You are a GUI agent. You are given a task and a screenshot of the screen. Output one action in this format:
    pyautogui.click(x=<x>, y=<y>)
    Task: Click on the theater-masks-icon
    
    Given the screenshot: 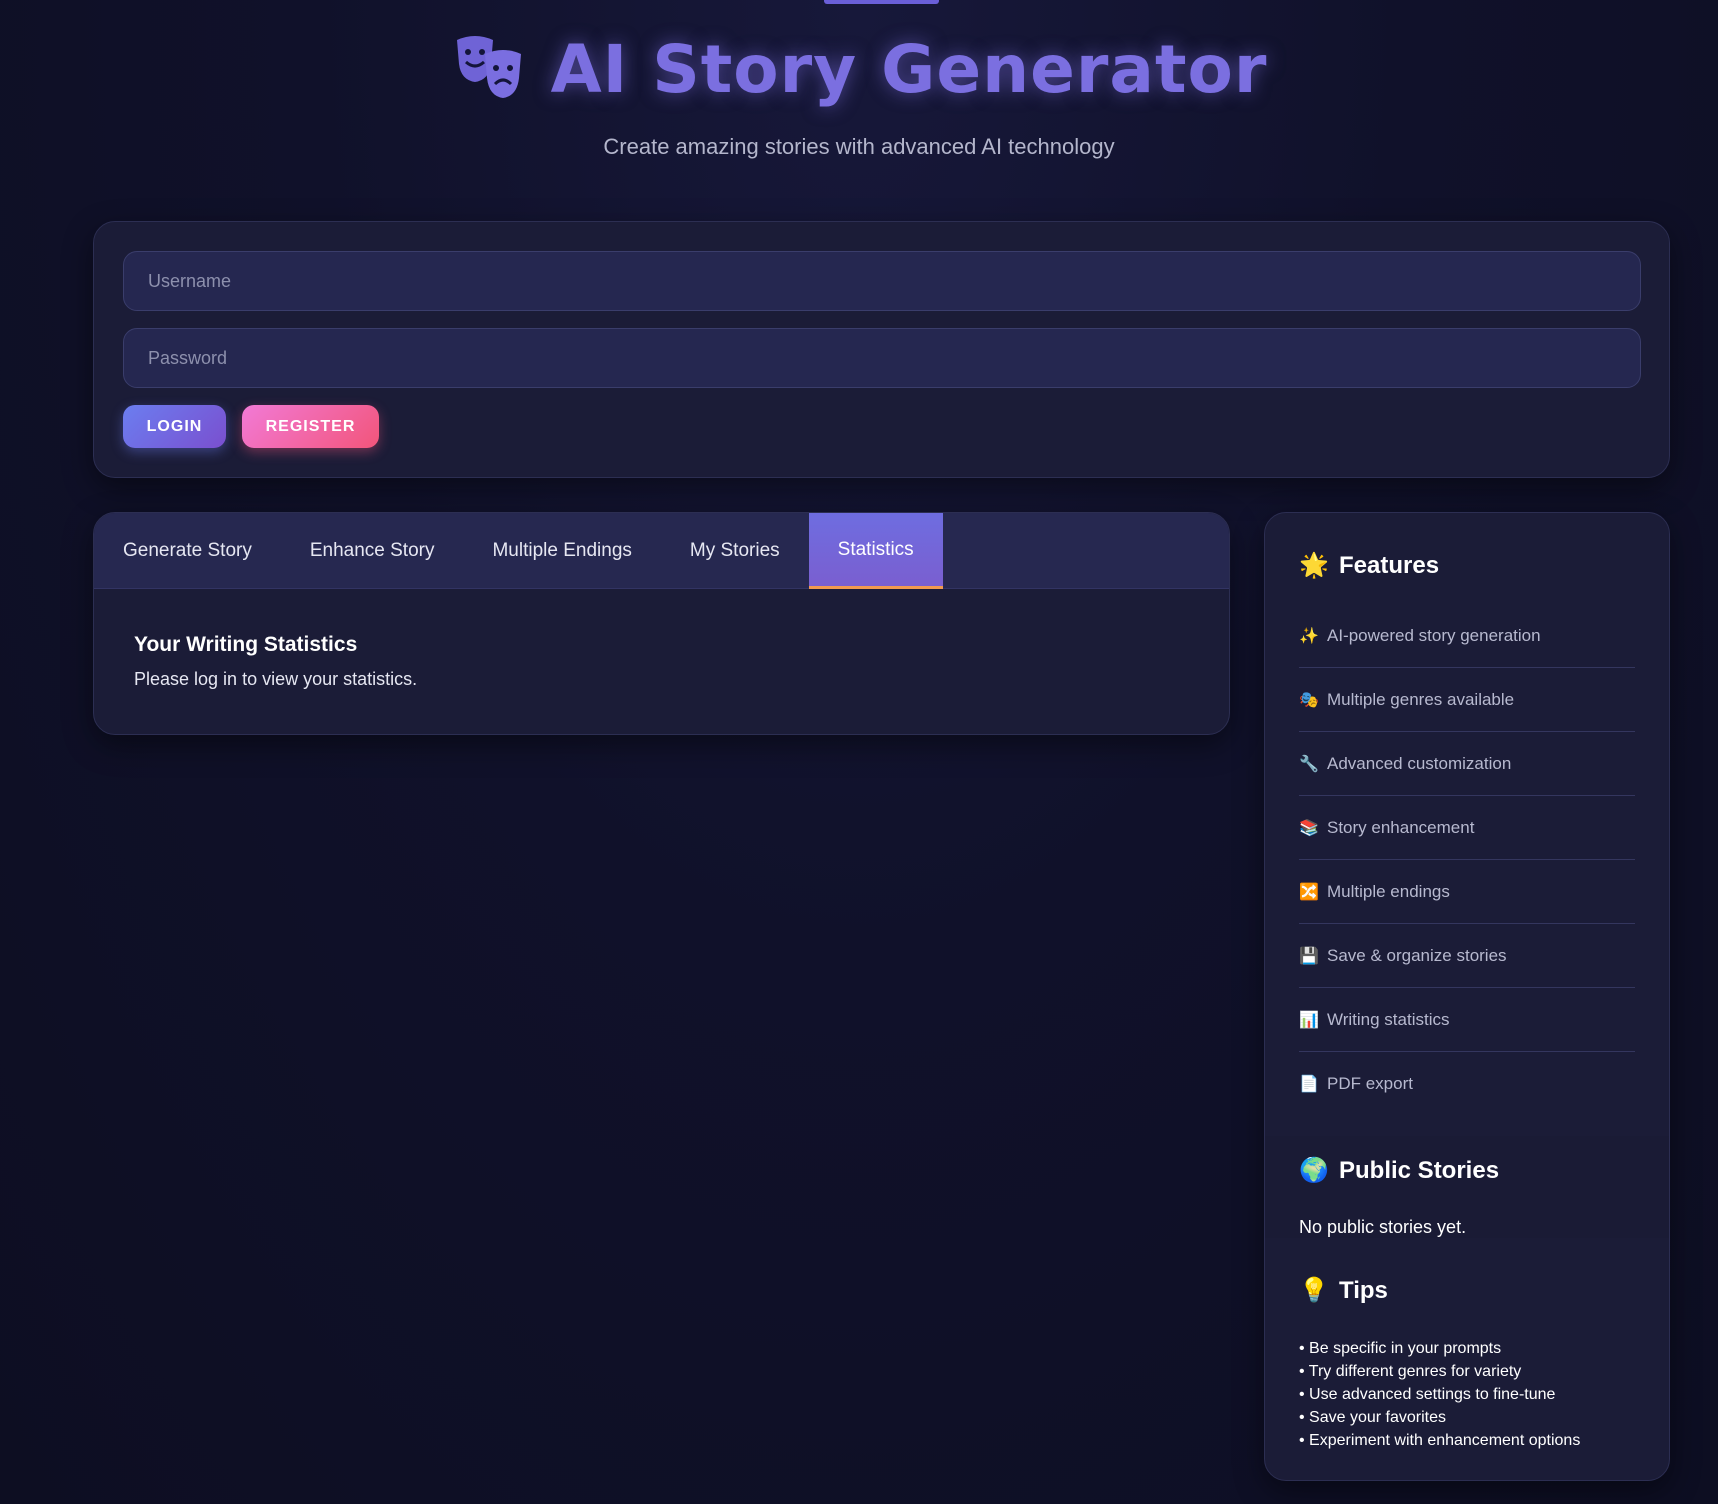 What is the action you would take?
    pyautogui.click(x=490, y=69)
    